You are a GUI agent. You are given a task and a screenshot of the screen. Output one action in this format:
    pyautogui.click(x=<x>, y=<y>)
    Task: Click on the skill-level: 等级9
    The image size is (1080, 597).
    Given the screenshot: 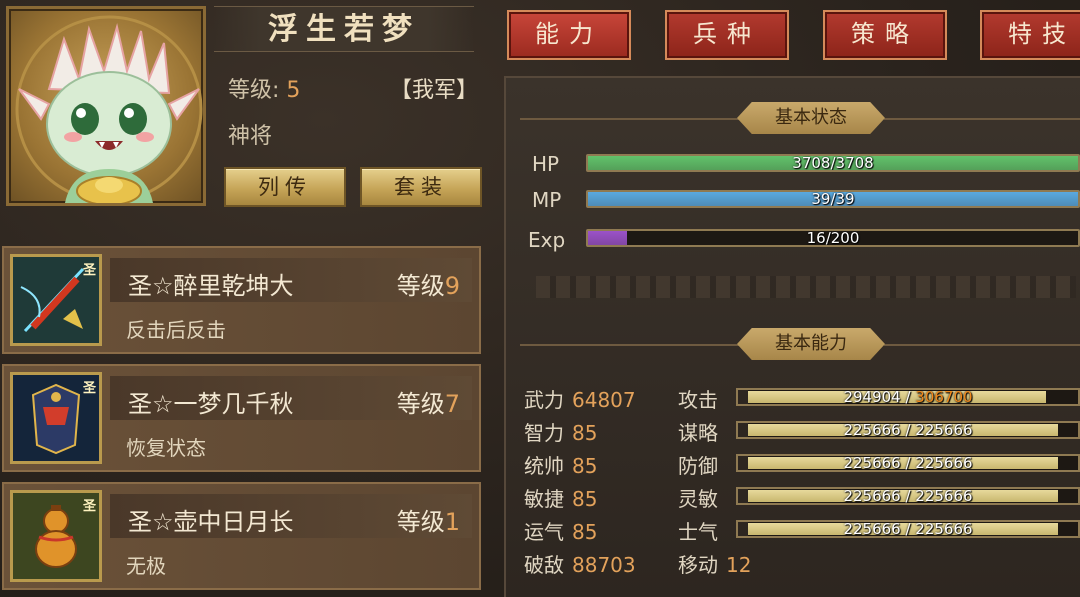 What is the action you would take?
    pyautogui.click(x=428, y=283)
    